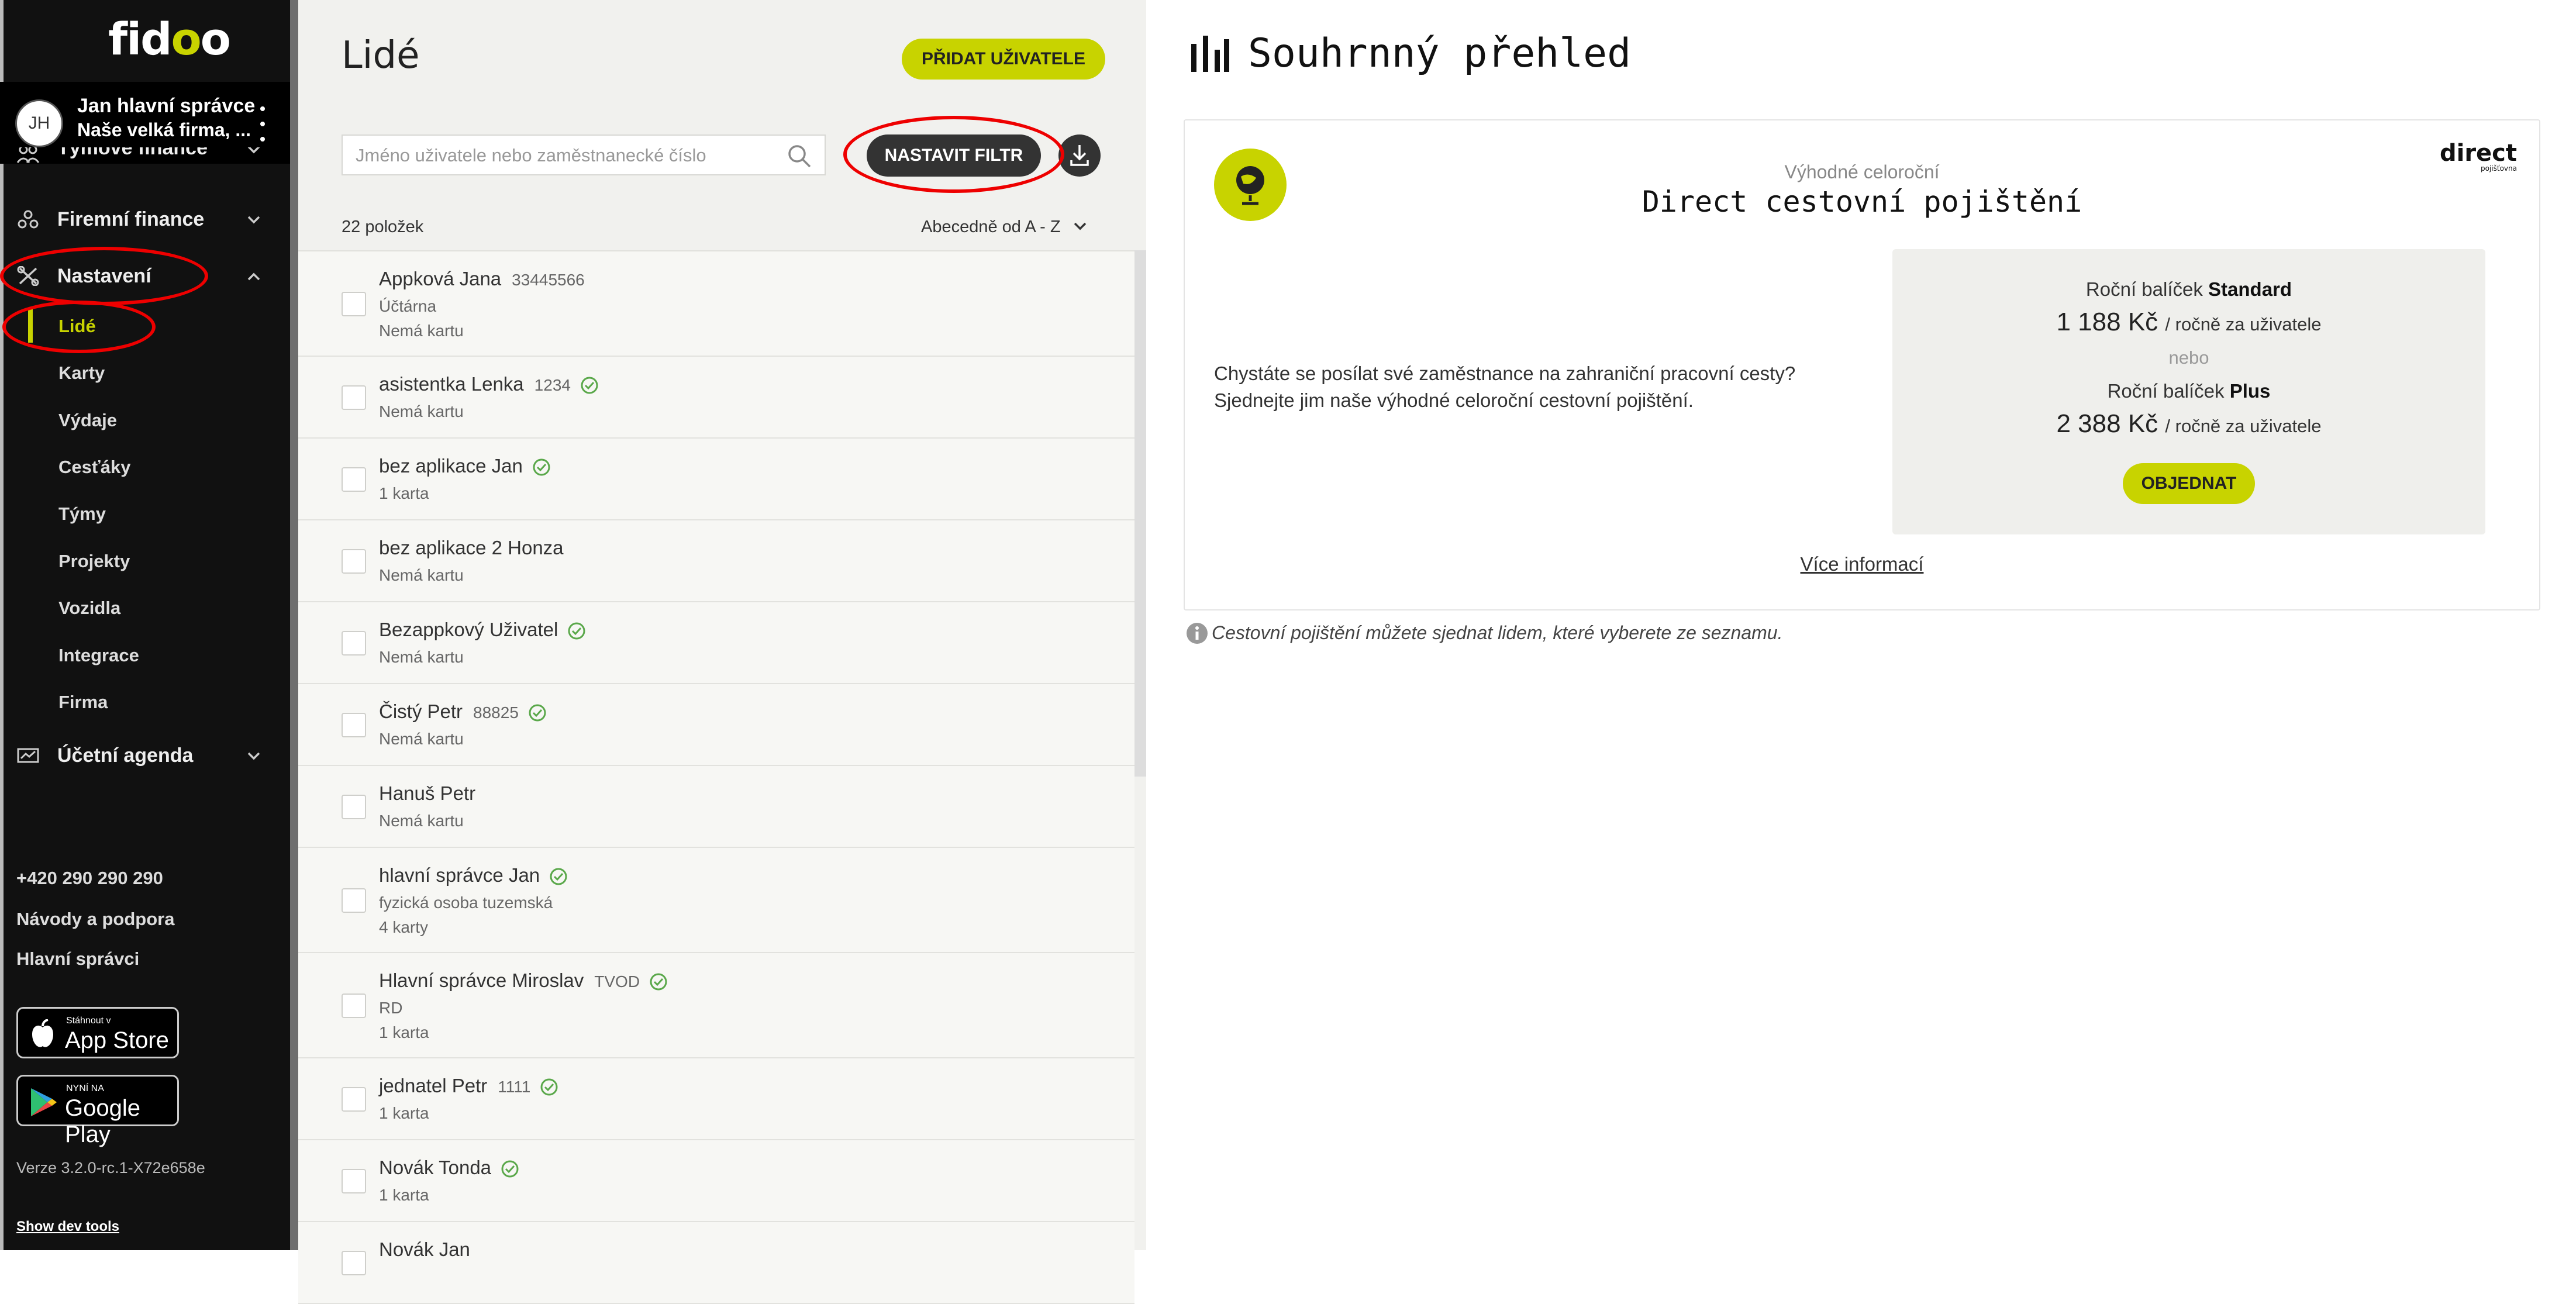  Describe the element at coordinates (716, 1263) in the screenshot. I see `list-item: Novák Jan` at that location.